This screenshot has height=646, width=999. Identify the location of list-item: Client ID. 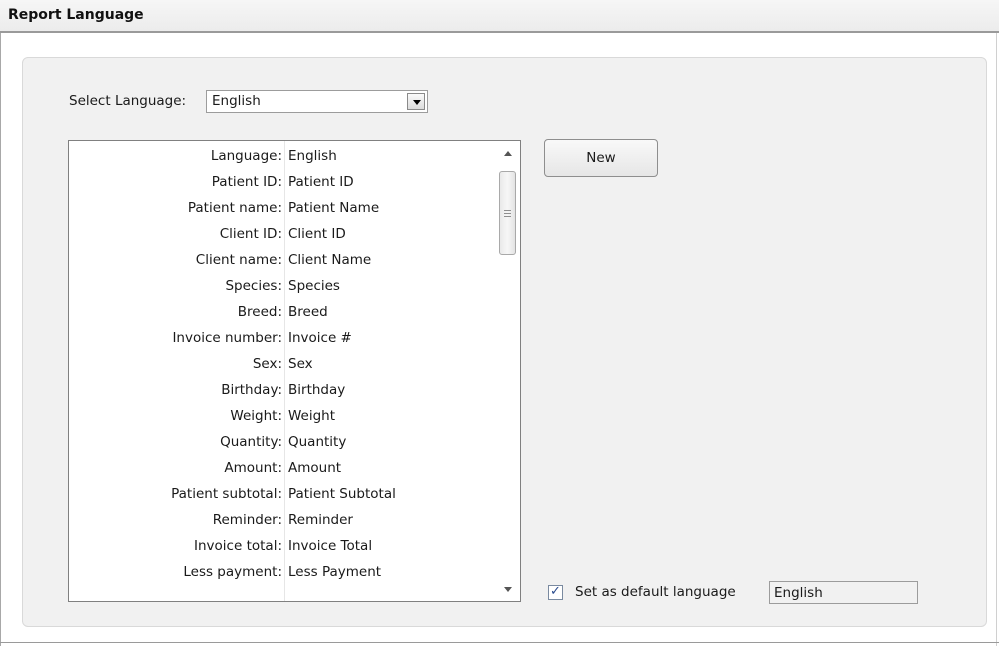
(281, 234).